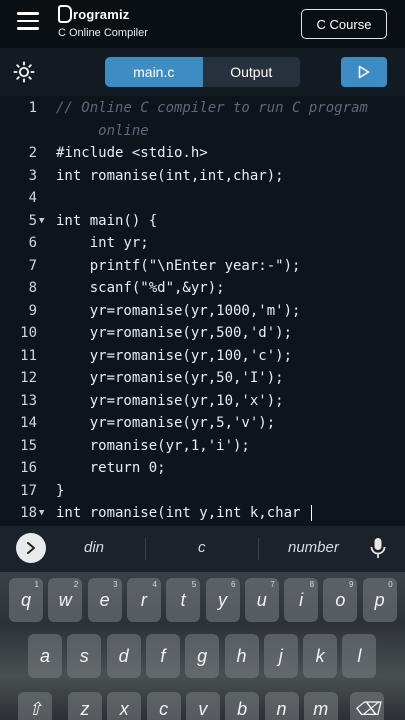 The height and width of the screenshot is (720, 405). Describe the element at coordinates (202, 221) in the screenshot. I see `code-line: 5 ▼ int main() {` at that location.